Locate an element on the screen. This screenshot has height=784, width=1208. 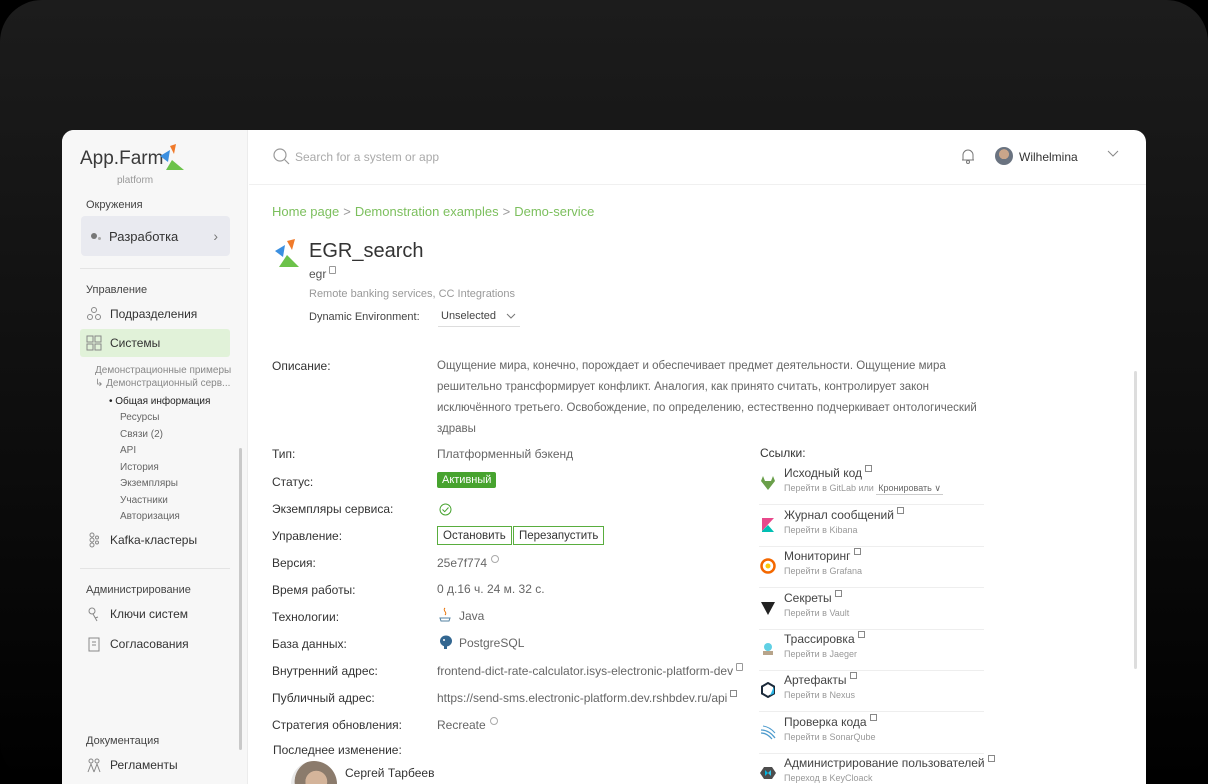
keycloak-icon is located at coordinates (768, 773).